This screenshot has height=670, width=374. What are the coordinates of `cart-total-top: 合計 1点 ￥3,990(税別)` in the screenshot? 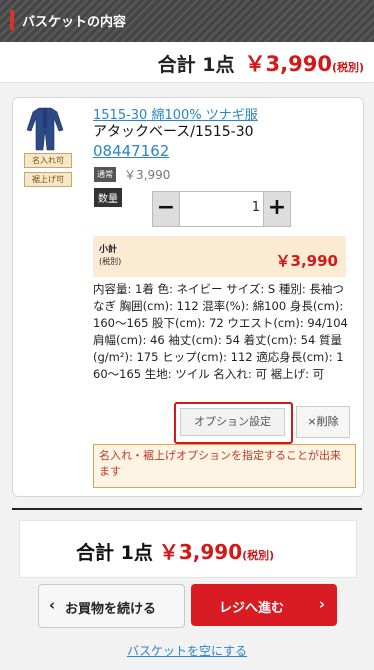 It's located at (187, 62).